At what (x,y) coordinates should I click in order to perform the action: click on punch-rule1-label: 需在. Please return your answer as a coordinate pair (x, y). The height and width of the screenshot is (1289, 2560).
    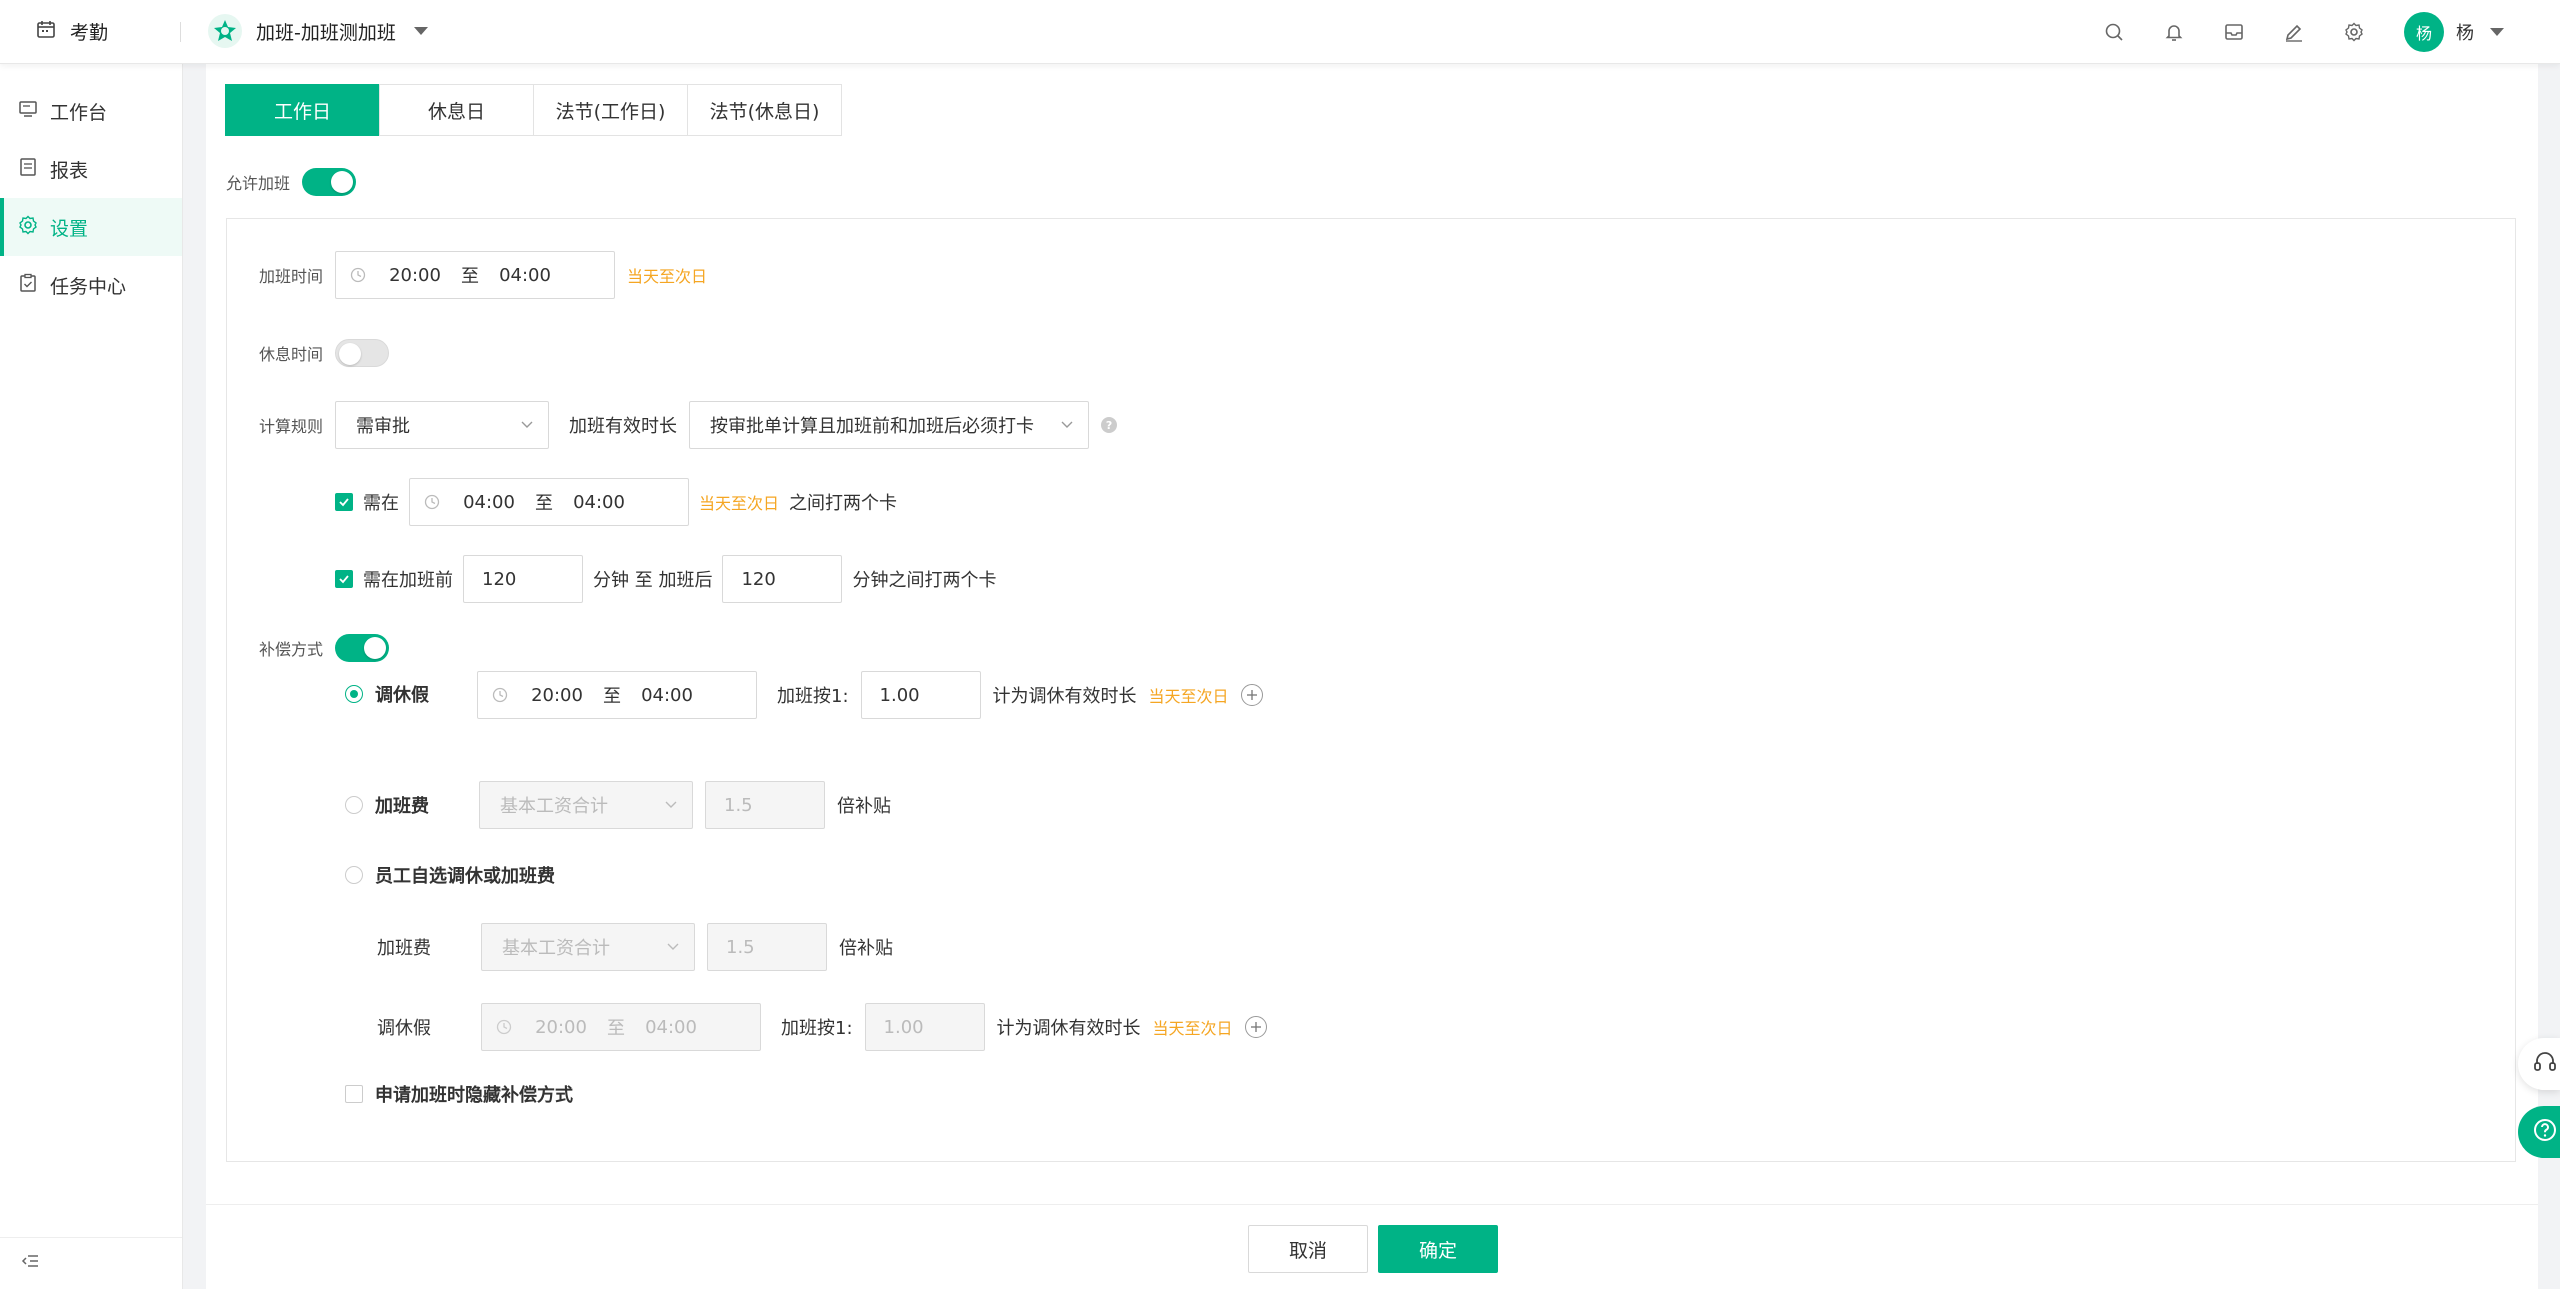
    Looking at the image, I should click on (381, 503).